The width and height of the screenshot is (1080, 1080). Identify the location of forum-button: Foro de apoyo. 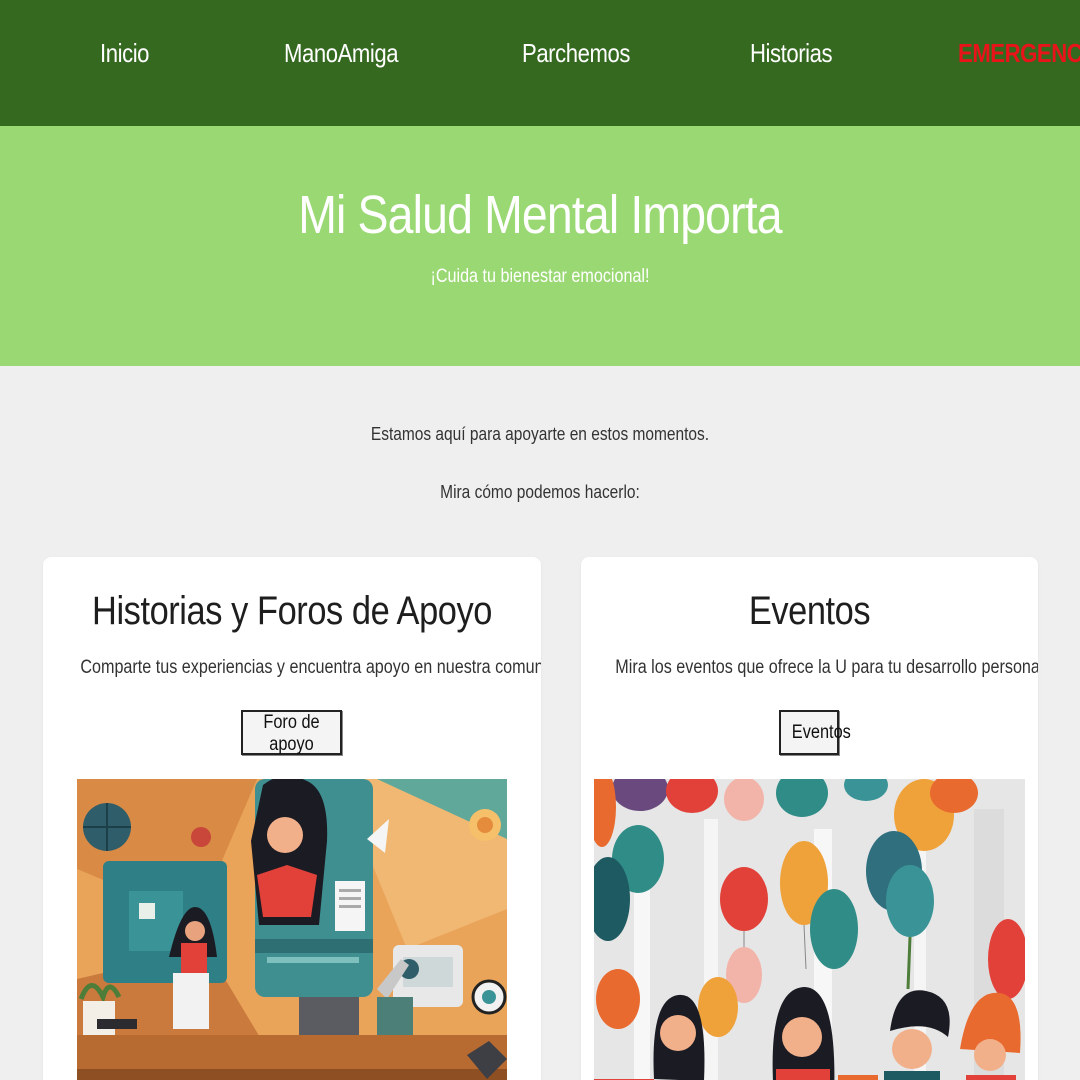
(291, 732).